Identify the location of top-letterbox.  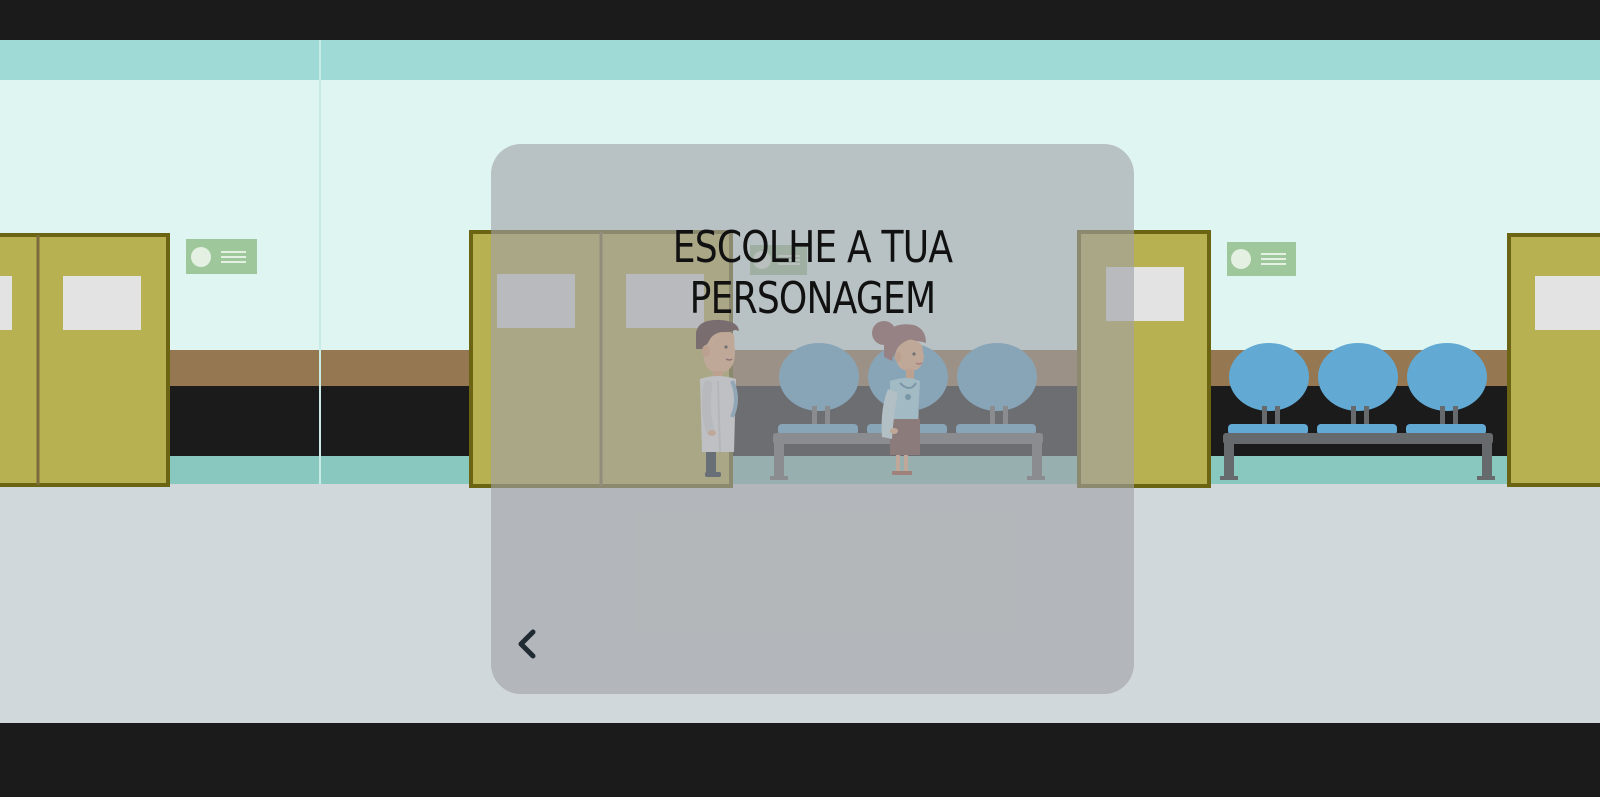
(800, 20).